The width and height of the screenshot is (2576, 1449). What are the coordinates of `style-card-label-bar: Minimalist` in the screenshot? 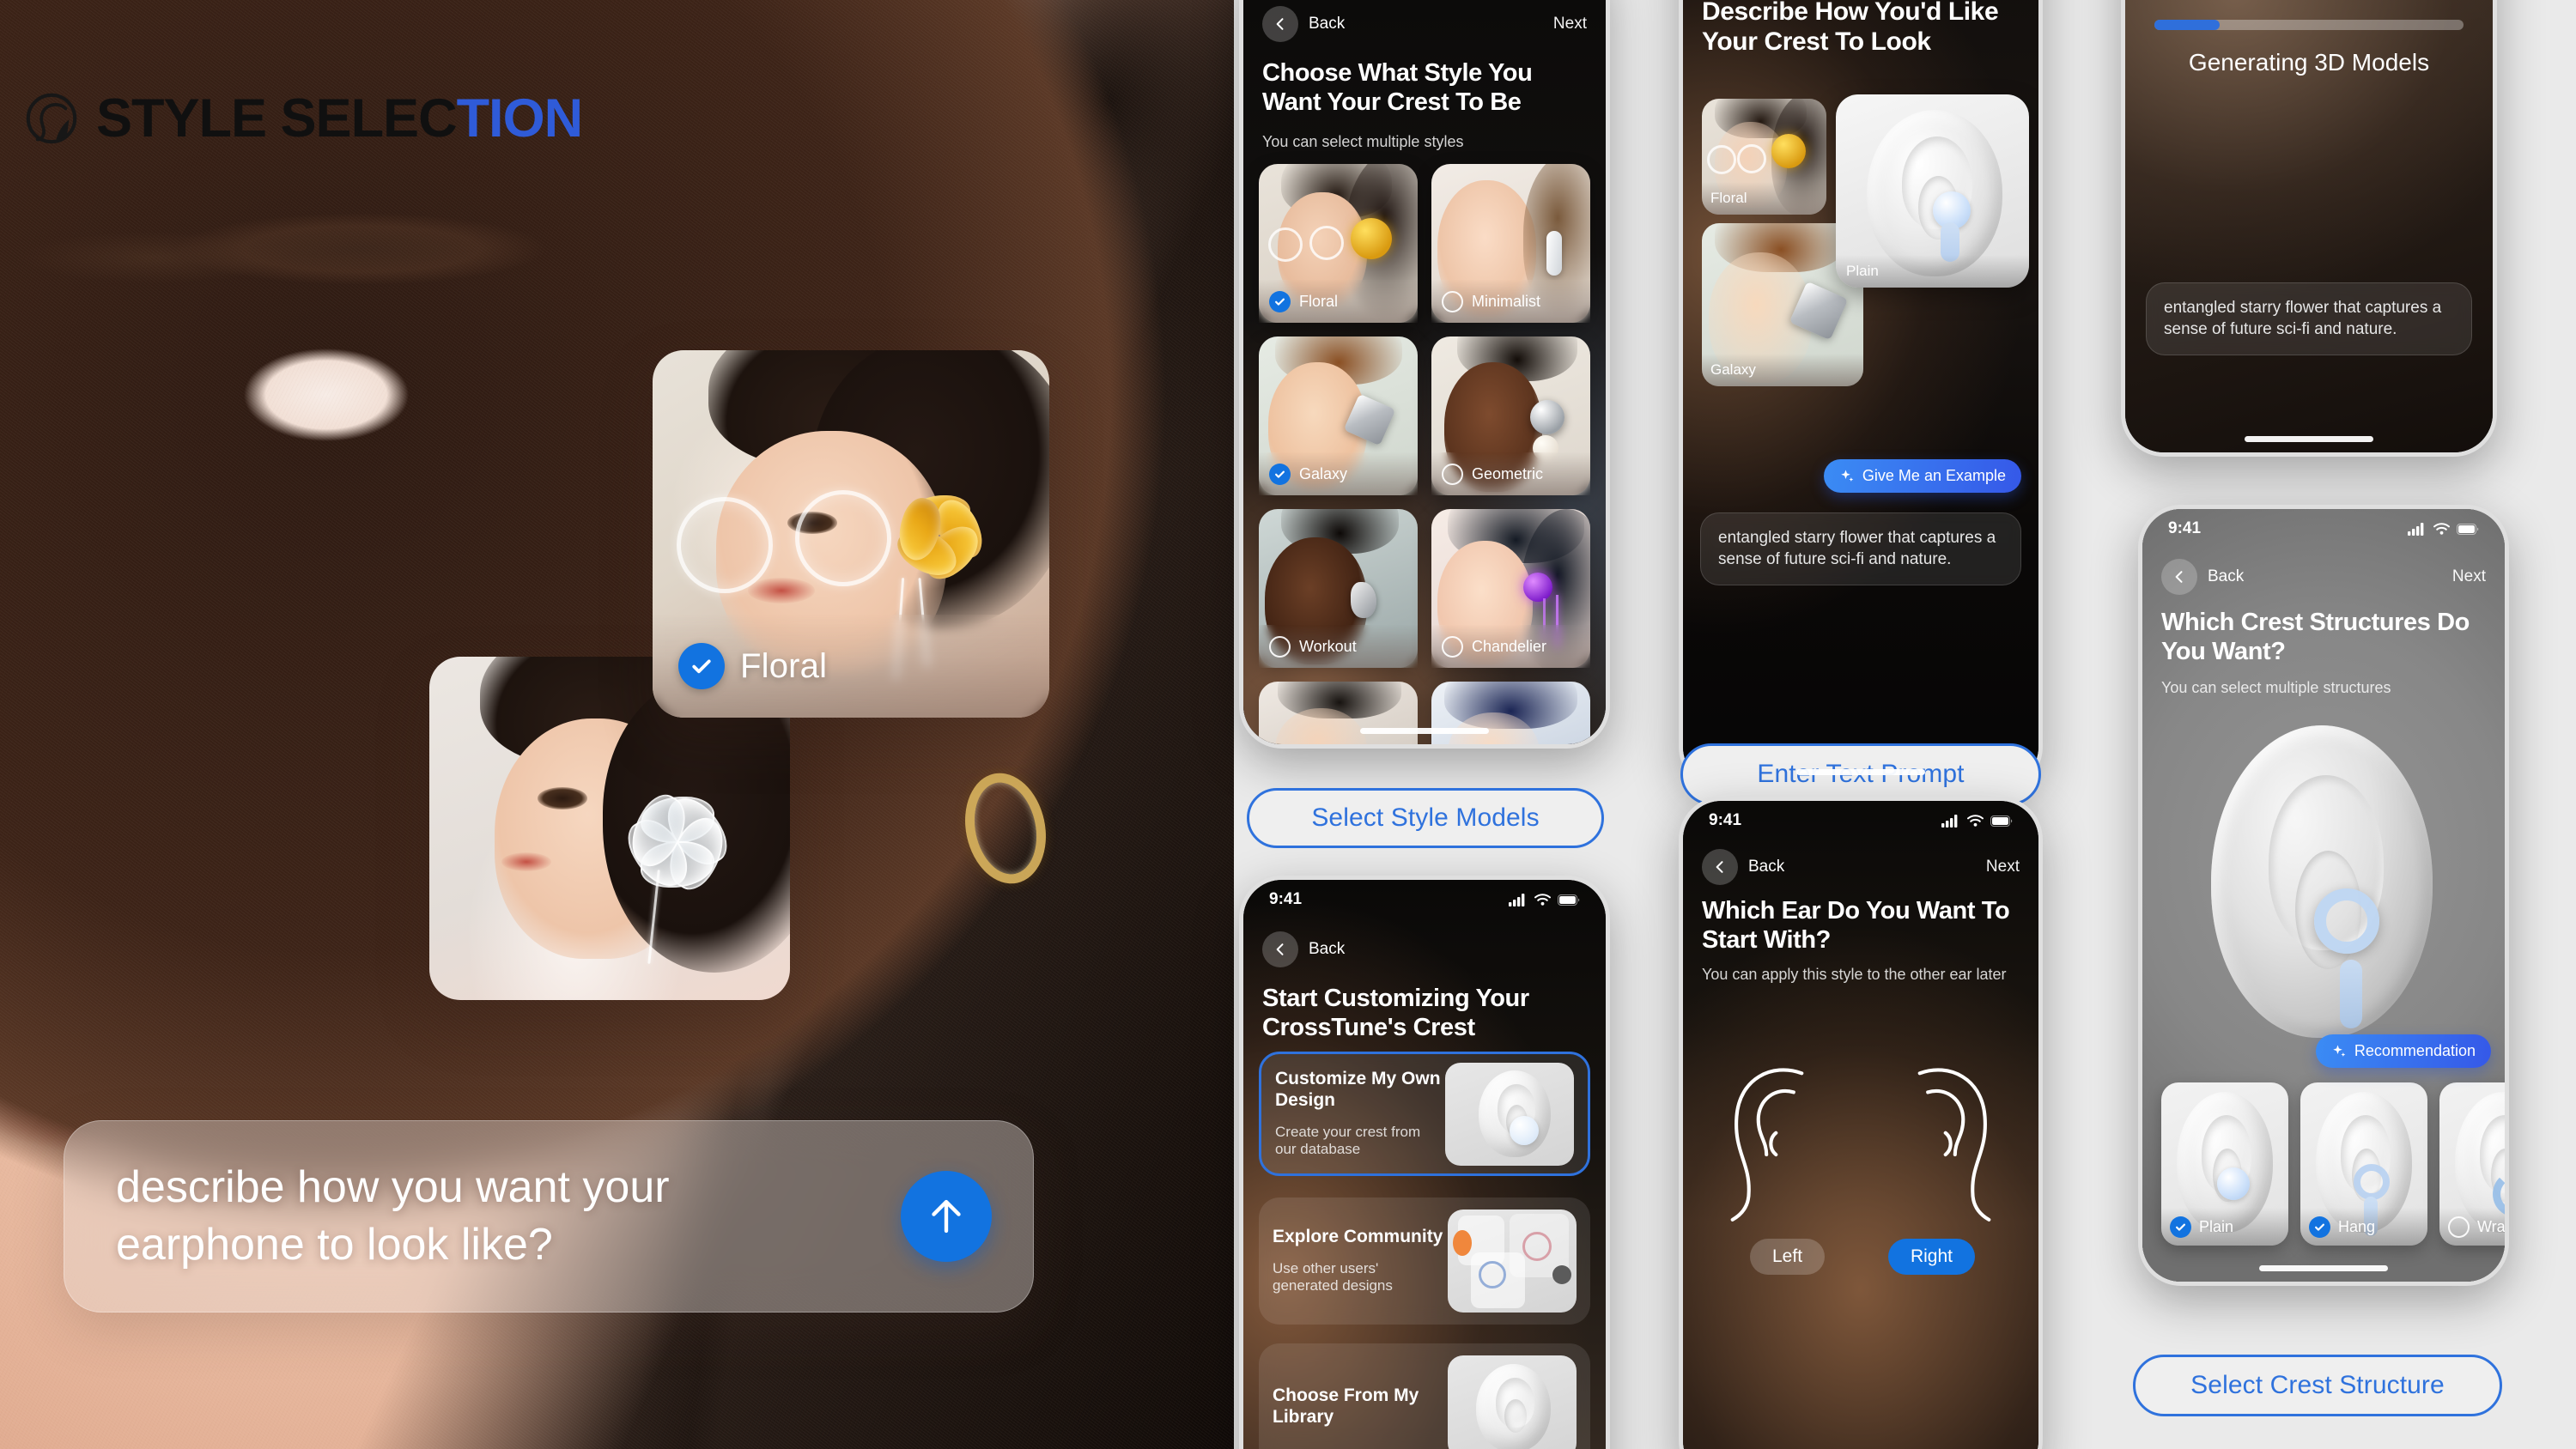 It's located at (1510, 301).